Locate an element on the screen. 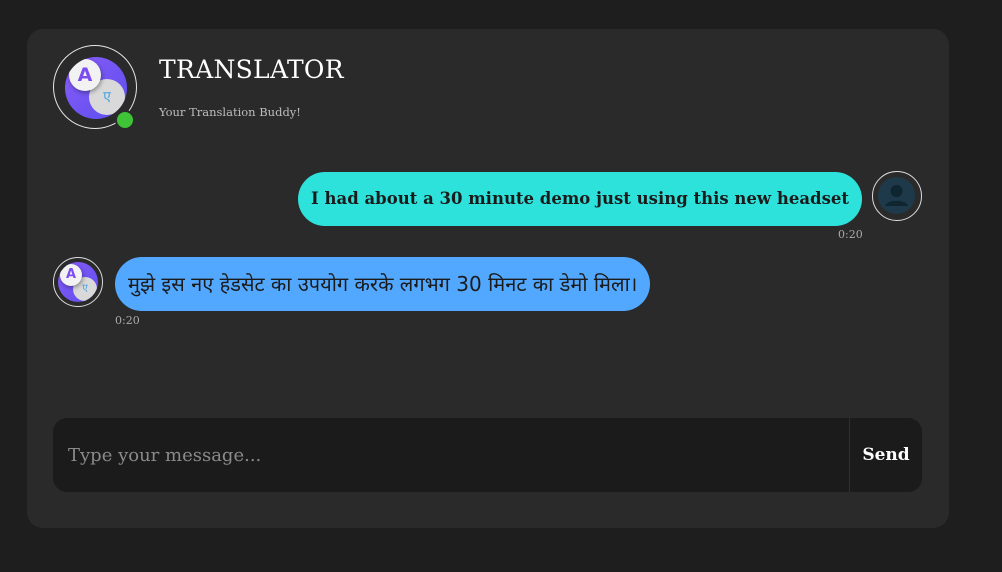 This screenshot has width=1002, height=572. translator-logo: A ए is located at coordinates (95, 87).